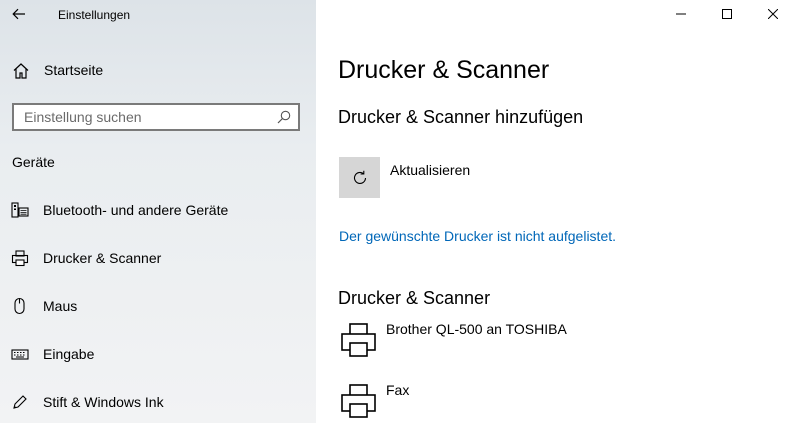  I want to click on search-box, so click(156, 117).